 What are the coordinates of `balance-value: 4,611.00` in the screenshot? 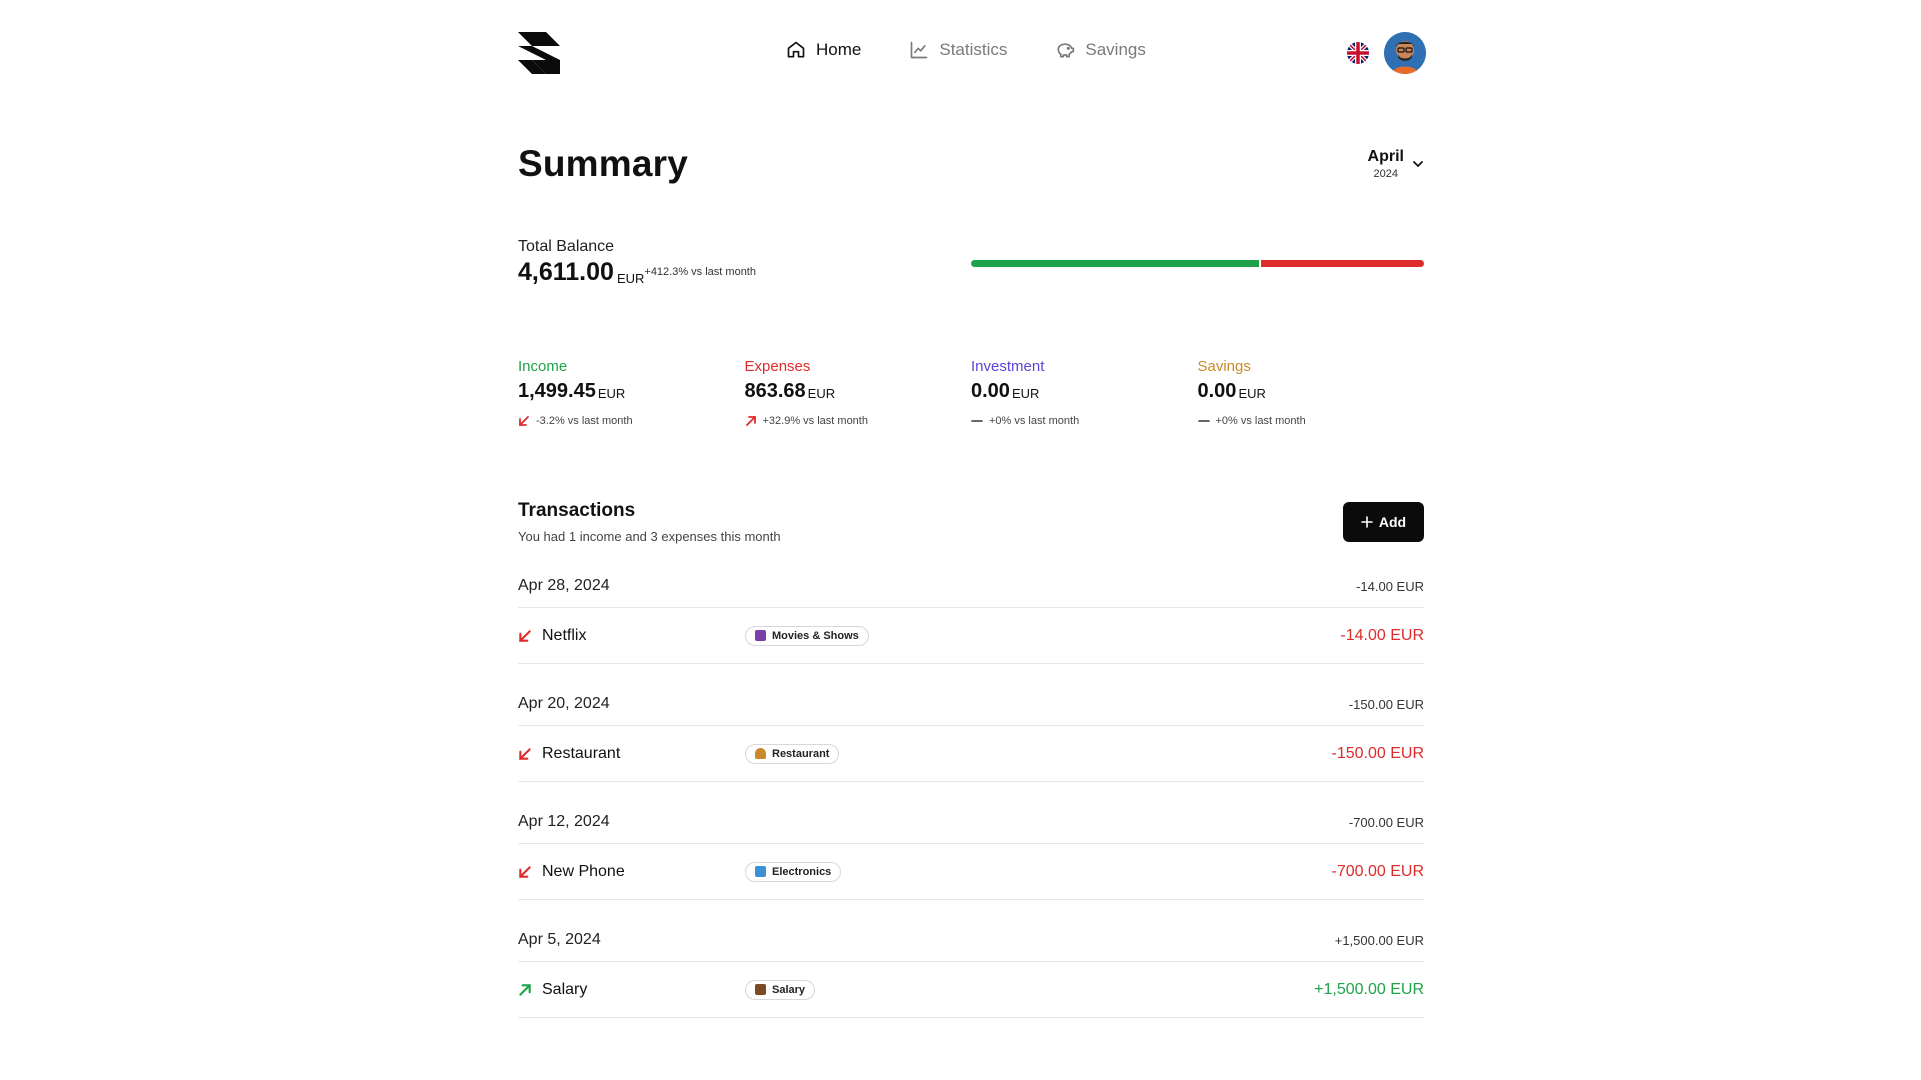 It's located at (566, 272).